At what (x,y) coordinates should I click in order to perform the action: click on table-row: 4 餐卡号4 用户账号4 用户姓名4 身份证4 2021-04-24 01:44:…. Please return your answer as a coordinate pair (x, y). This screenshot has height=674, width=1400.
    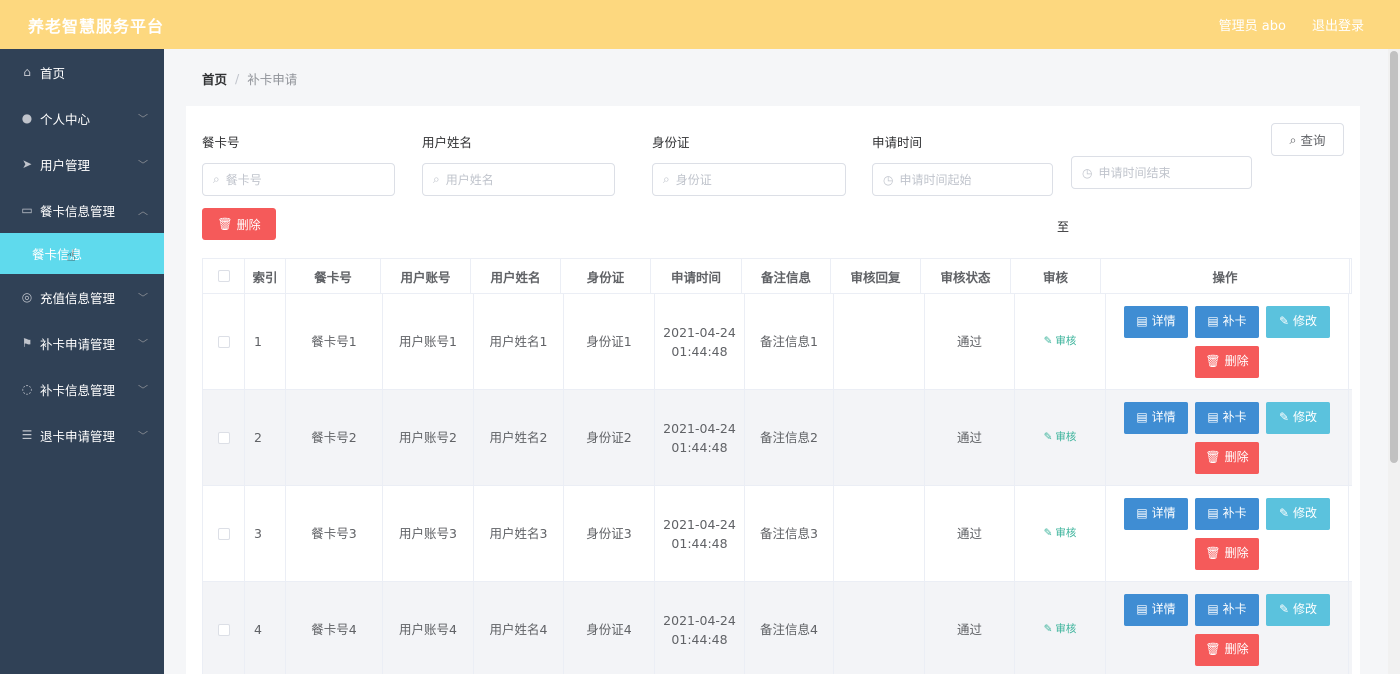
    Looking at the image, I should click on (777, 628).